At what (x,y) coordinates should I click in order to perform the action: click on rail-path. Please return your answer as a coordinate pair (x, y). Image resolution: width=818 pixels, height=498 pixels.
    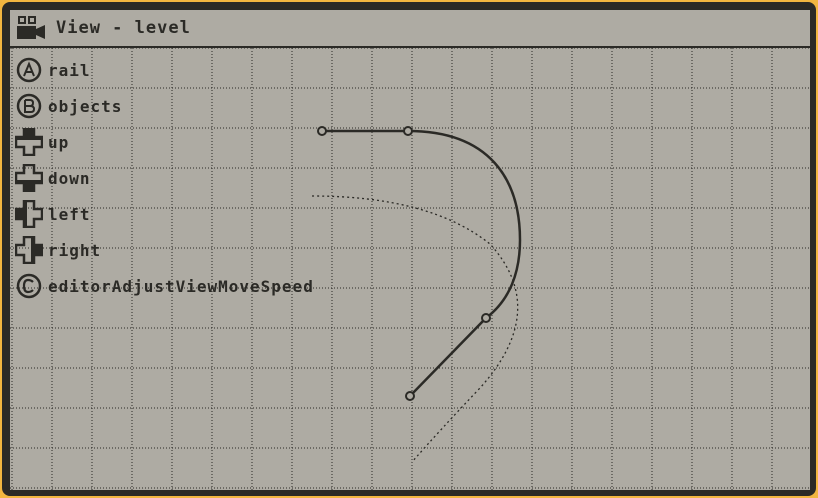
    Looking at the image, I should click on (422, 263).